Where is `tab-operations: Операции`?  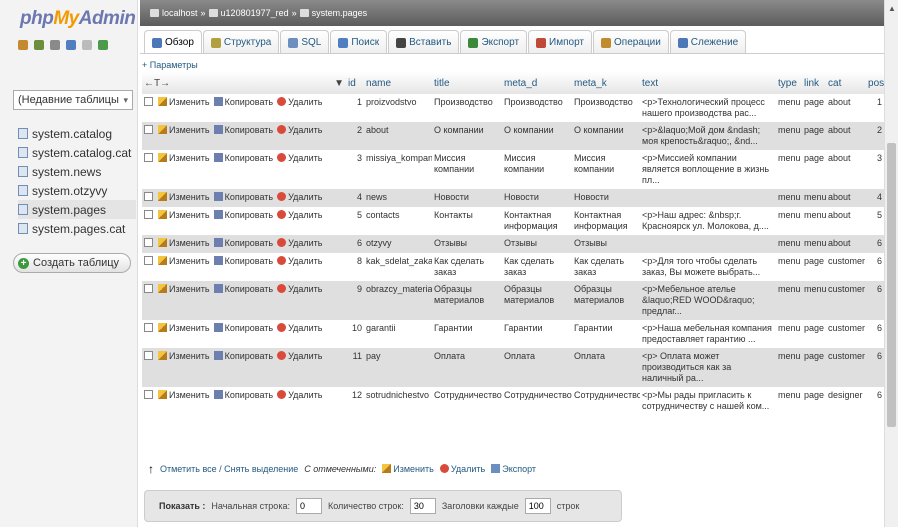 tab-operations: Операции is located at coordinates (631, 42).